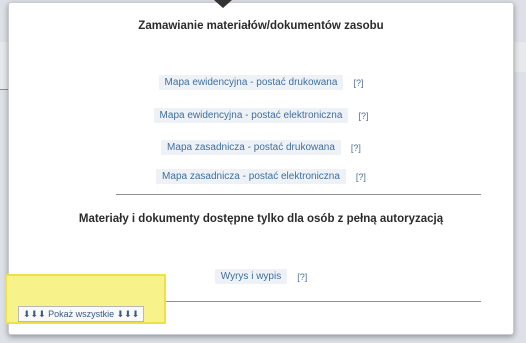 Image resolution: width=526 pixels, height=343 pixels. Describe the element at coordinates (298, 194) in the screenshot. I see `section-divider` at that location.